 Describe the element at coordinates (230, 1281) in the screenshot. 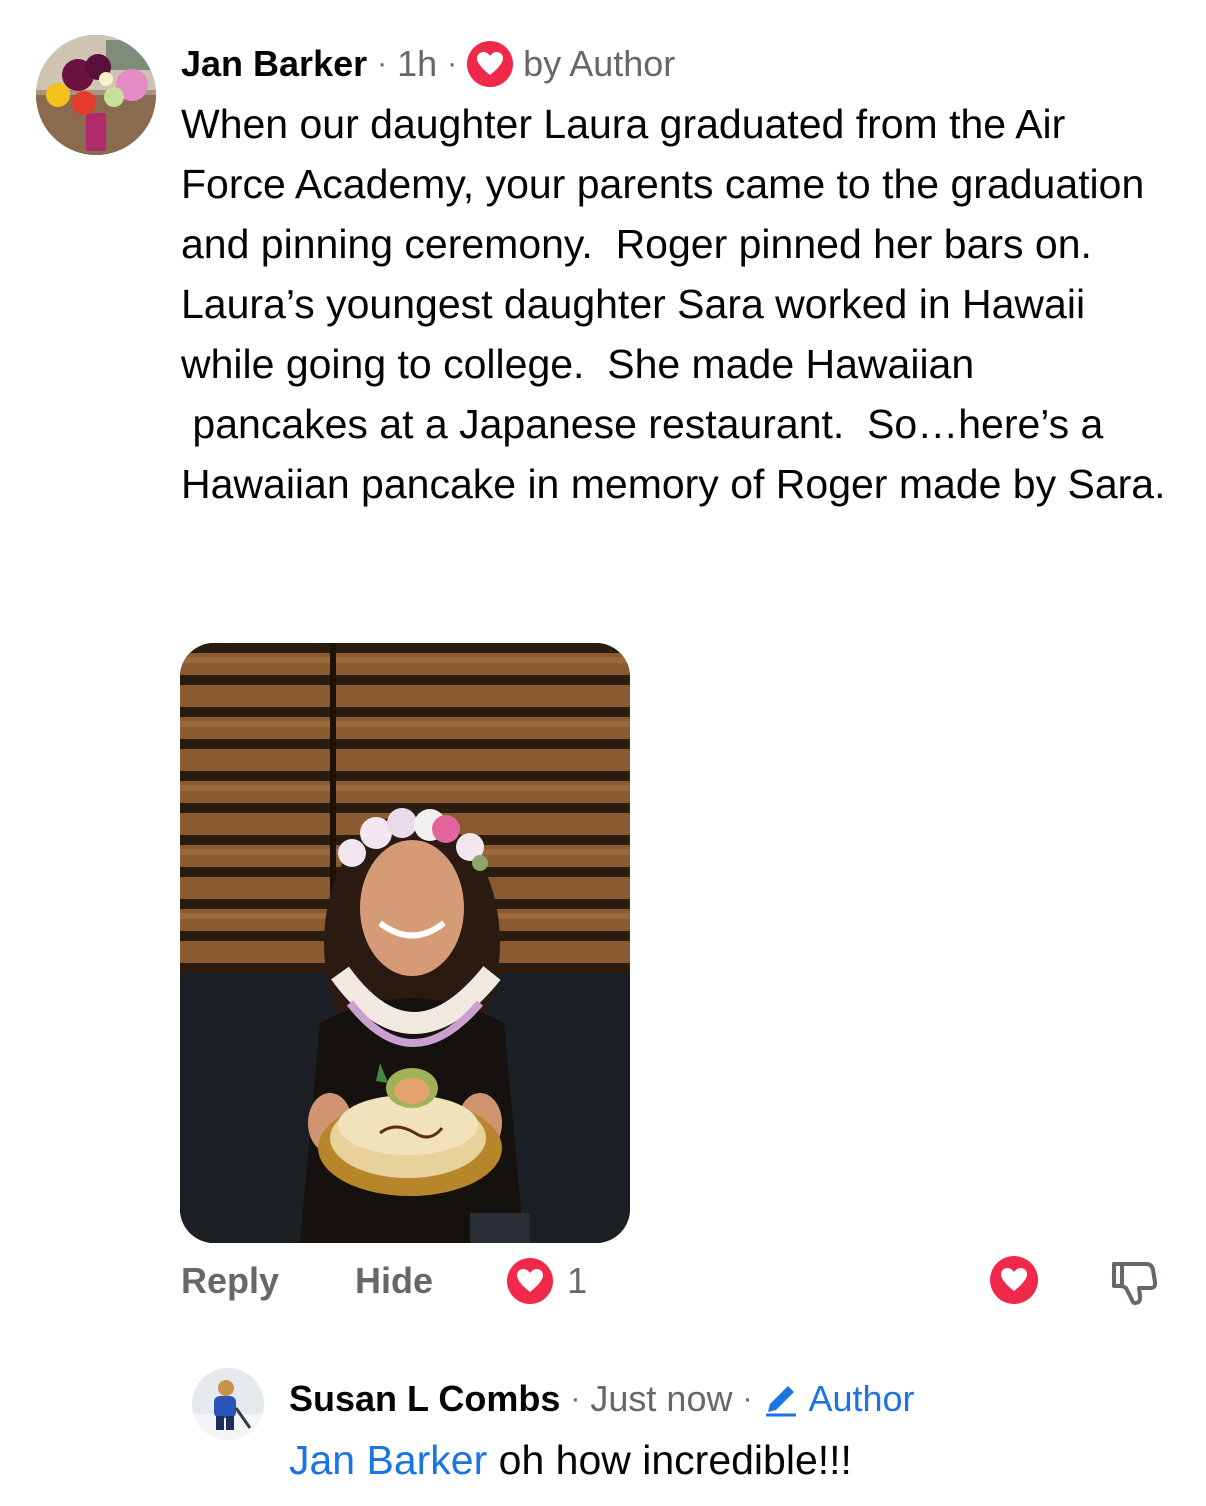

I see `reply-button: Reply` at that location.